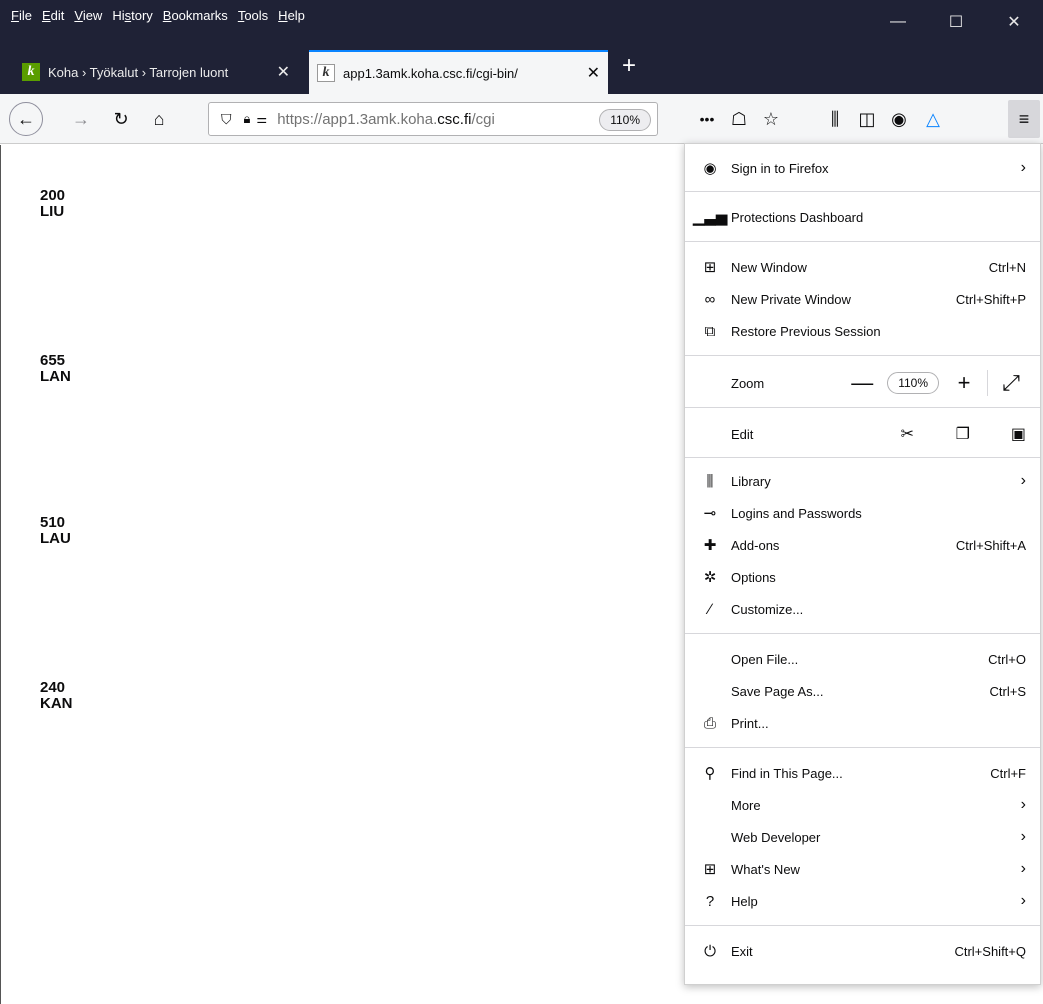 This screenshot has width=1043, height=1004. I want to click on sidebar-icon: ◫, so click(867, 118).